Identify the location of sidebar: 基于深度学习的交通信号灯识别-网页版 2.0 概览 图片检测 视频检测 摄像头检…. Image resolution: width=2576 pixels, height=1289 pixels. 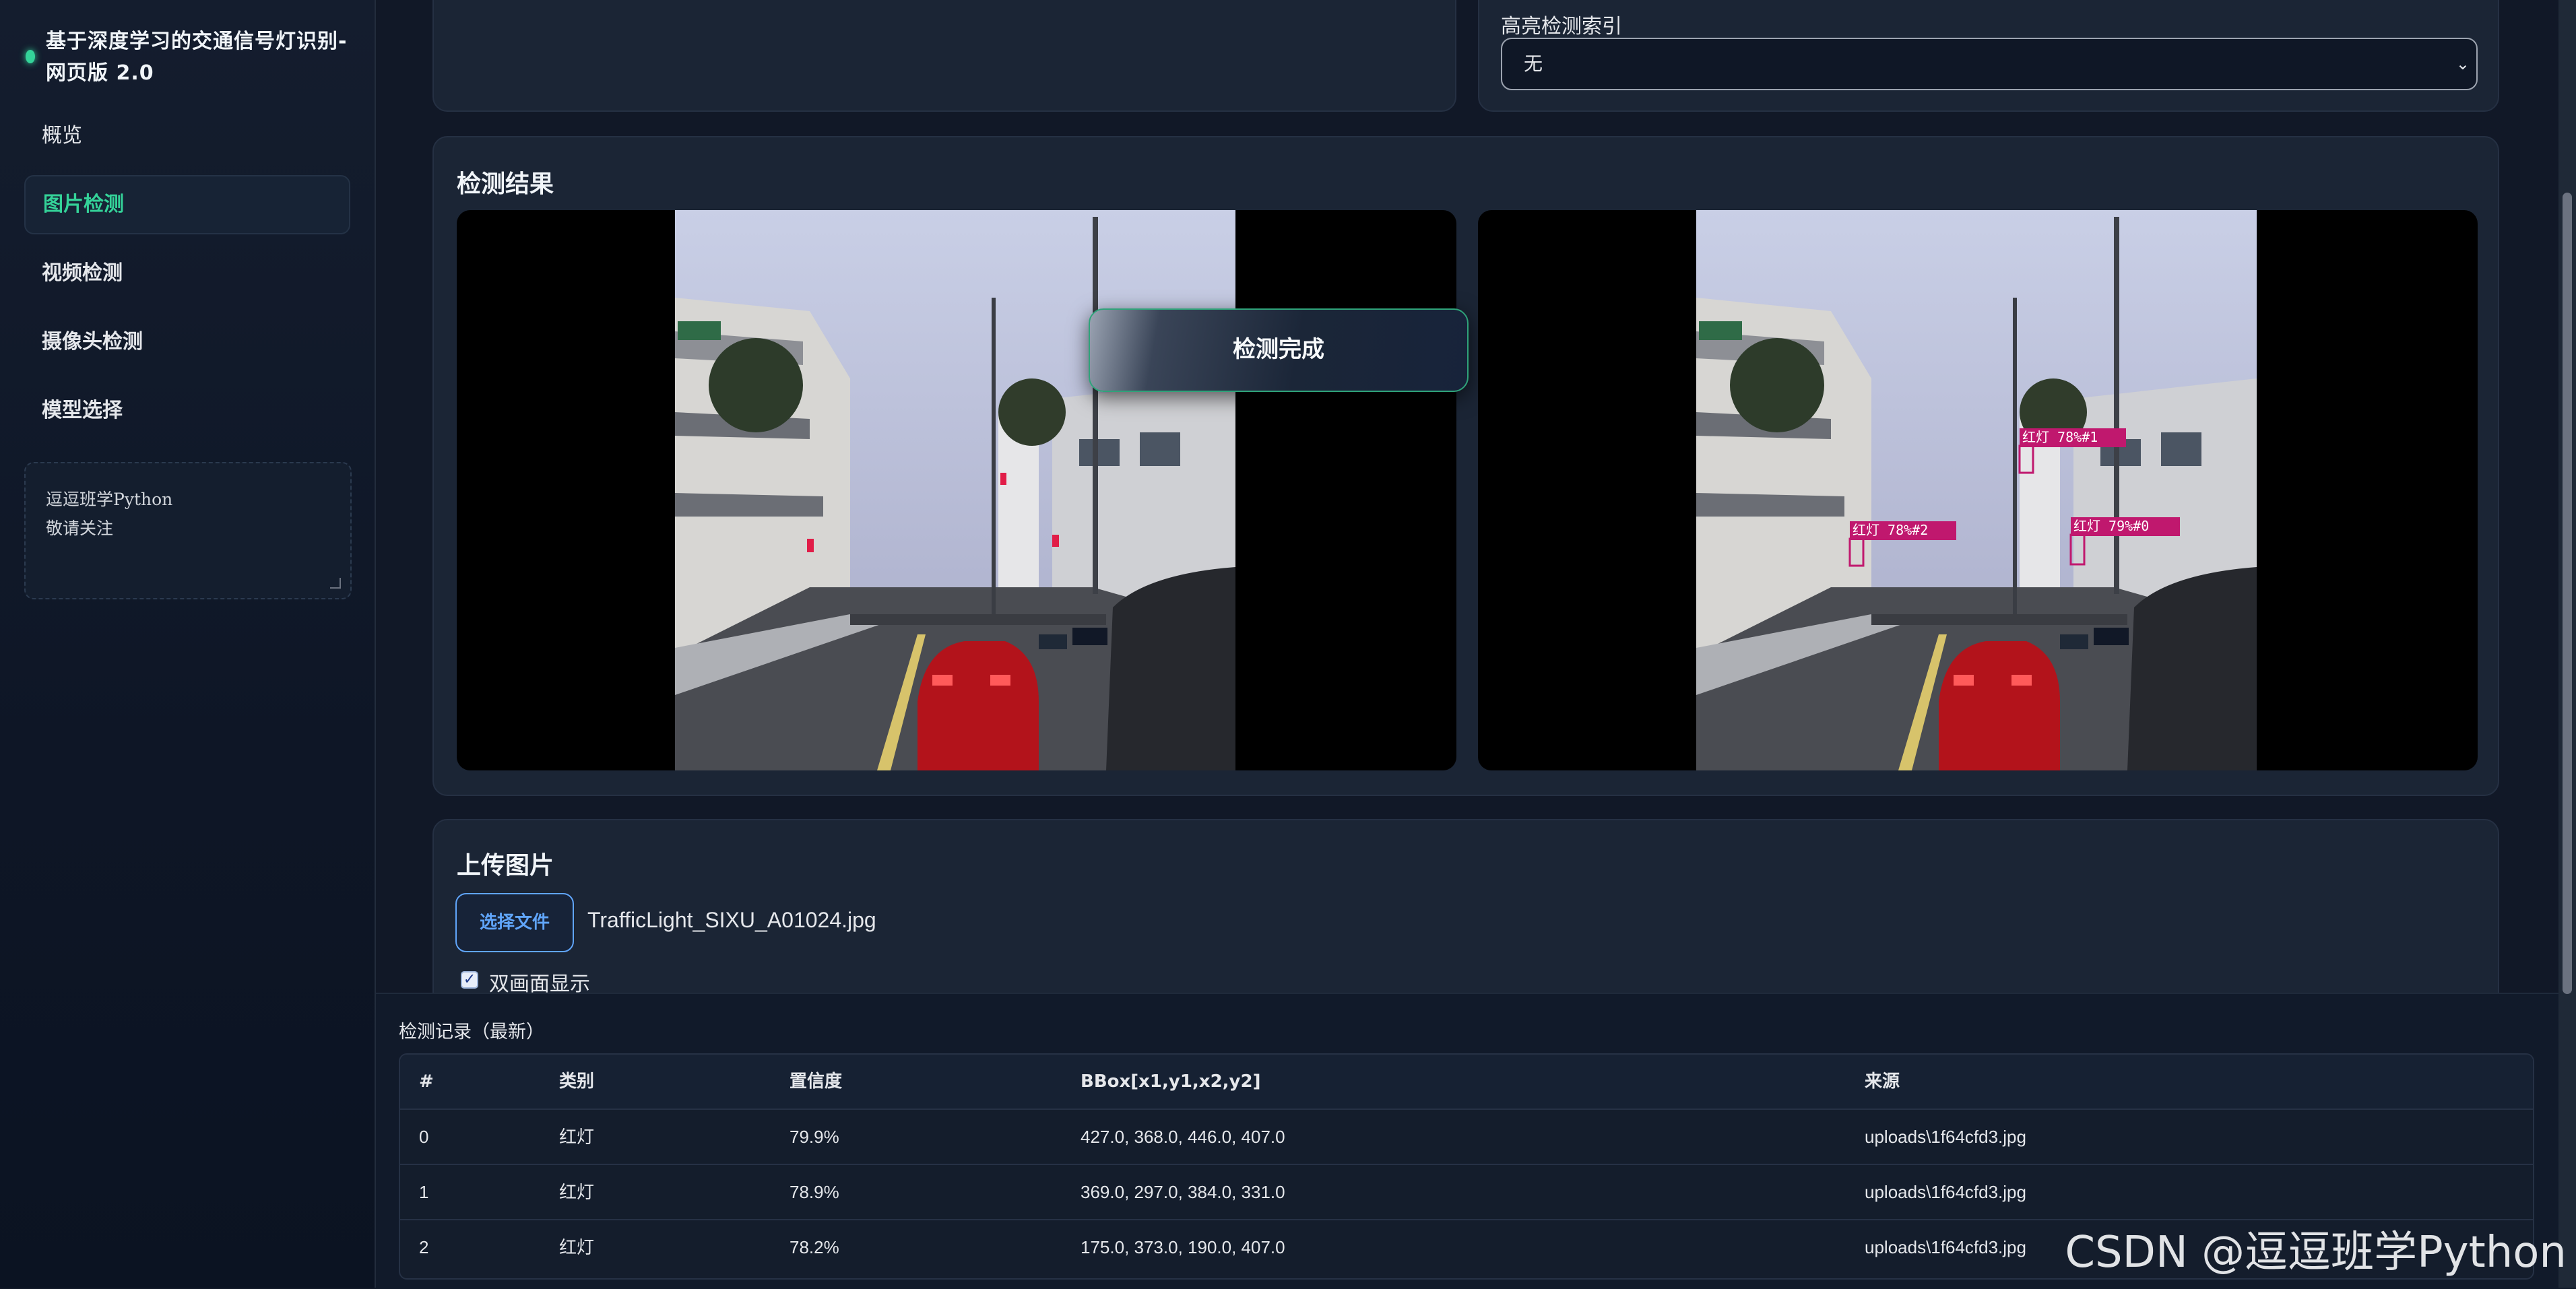
(188, 644).